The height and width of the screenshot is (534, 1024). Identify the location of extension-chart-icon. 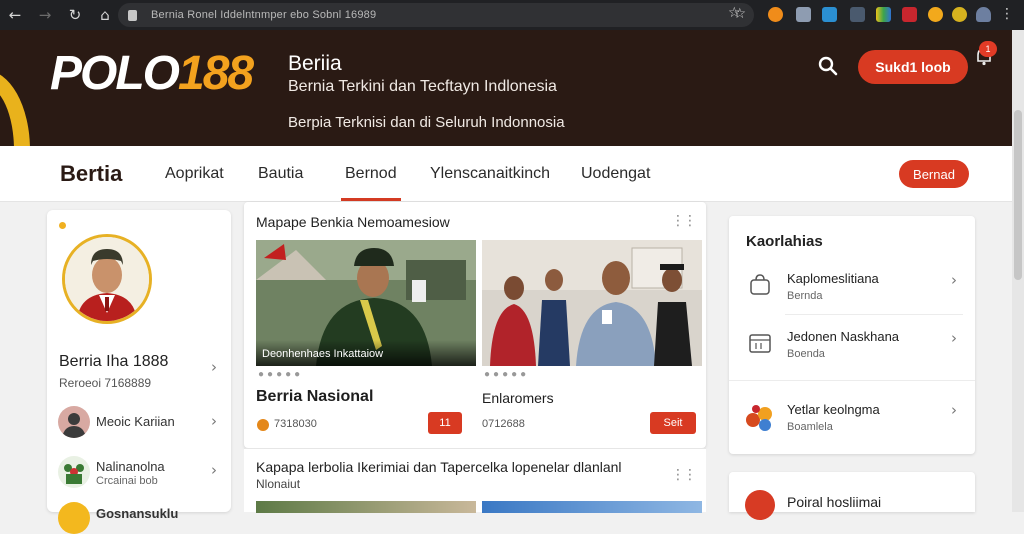
(883, 14).